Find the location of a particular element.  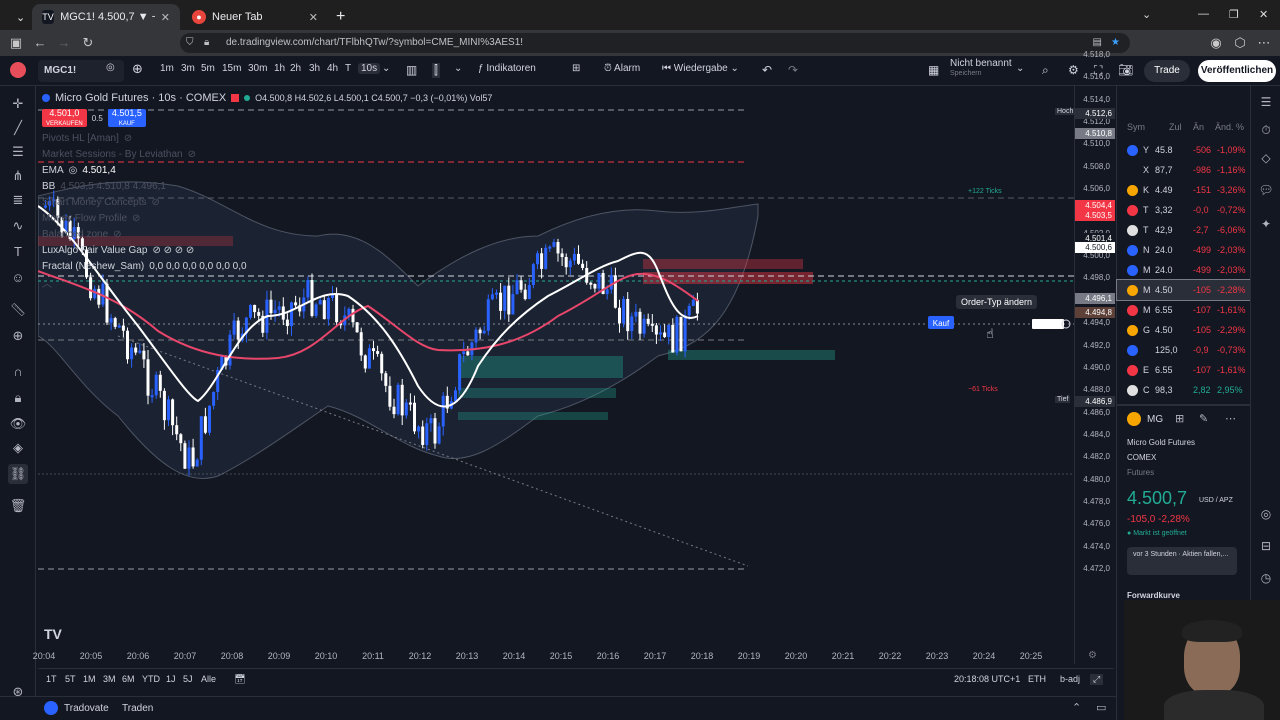

watchlist-row: Y 45.8 -506 -1,09% is located at coordinates (1184, 150).